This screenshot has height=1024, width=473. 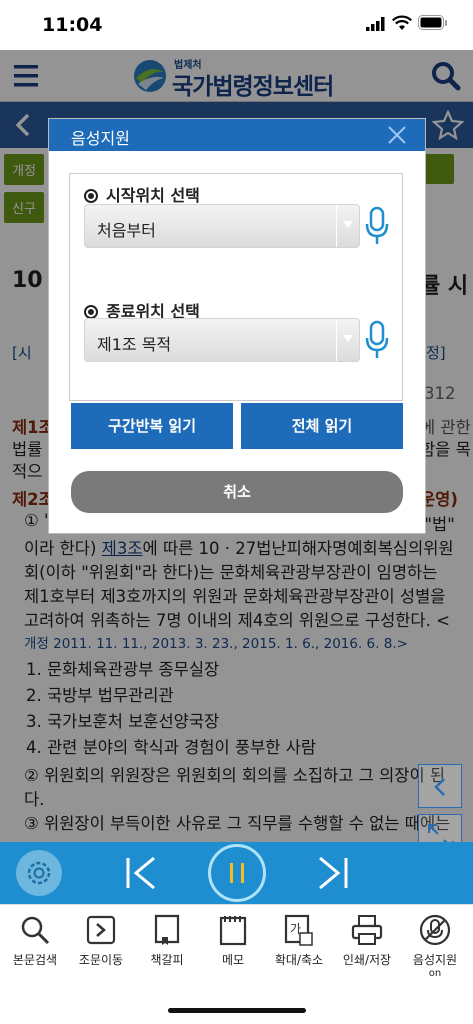 I want to click on nav-label: 인쇄/저장, so click(x=367, y=960).